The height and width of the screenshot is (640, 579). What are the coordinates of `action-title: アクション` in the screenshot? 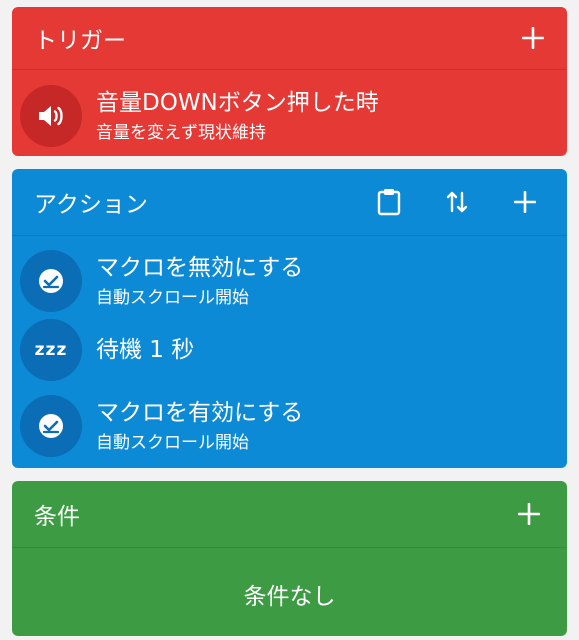 It's located at (91, 205).